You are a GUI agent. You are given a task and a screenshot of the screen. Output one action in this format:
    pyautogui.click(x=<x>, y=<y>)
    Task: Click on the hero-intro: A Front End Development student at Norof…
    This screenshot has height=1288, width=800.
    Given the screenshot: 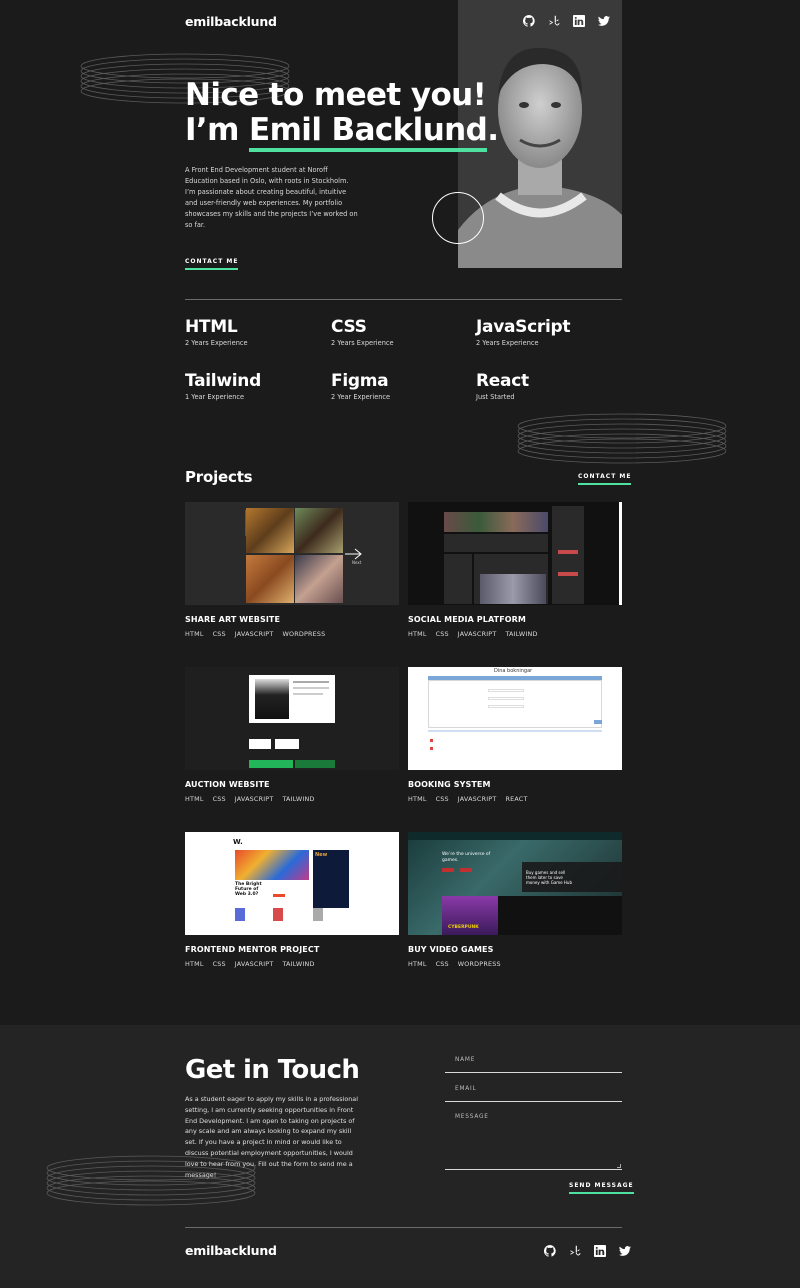 What is the action you would take?
    pyautogui.click(x=271, y=197)
    